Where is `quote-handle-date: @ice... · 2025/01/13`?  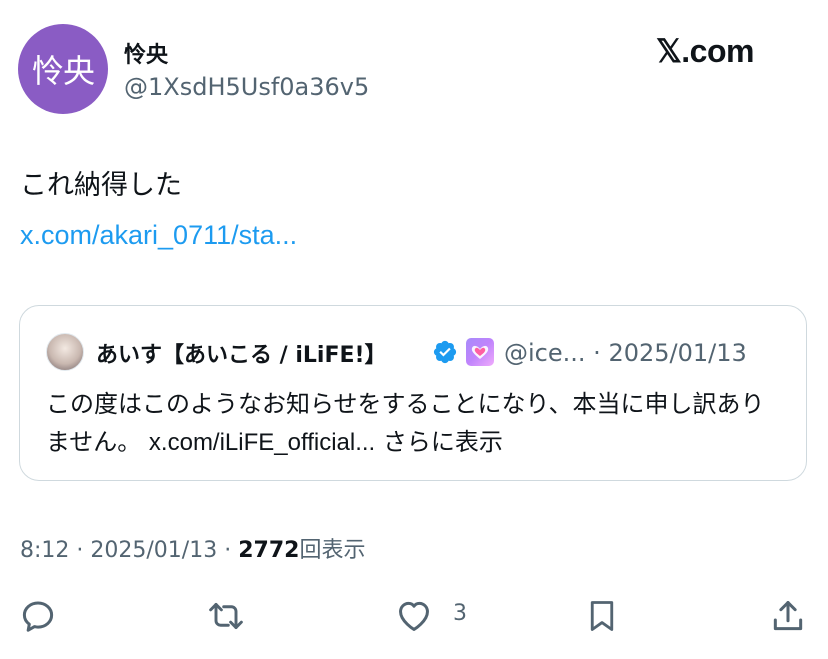
quote-handle-date: @ice... · 2025/01/13 is located at coordinates (625, 353).